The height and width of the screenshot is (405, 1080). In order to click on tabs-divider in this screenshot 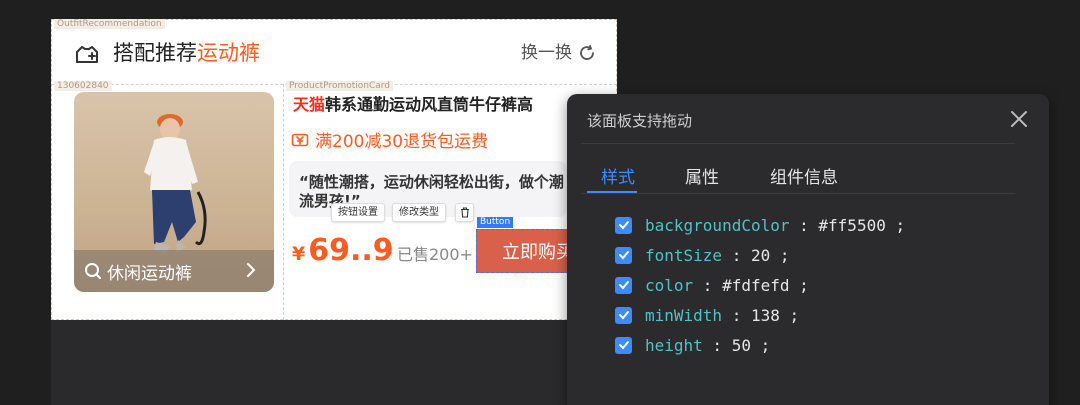, I will do `click(798, 193)`.